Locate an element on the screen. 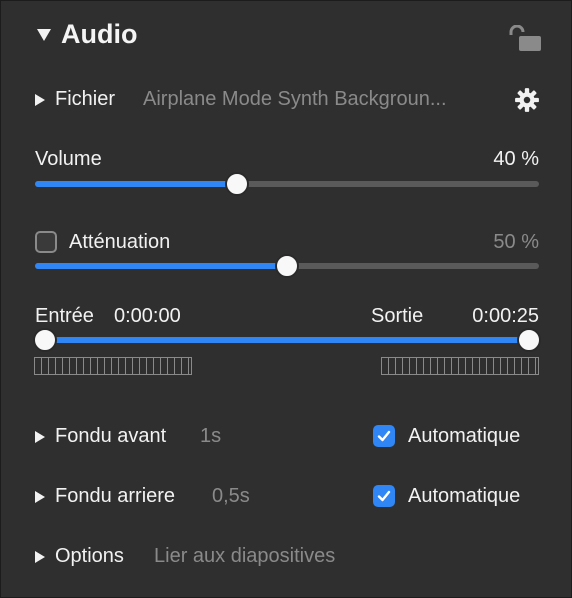 Image resolution: width=572 pixels, height=598 pixels. volume-slider-knob is located at coordinates (236, 184).